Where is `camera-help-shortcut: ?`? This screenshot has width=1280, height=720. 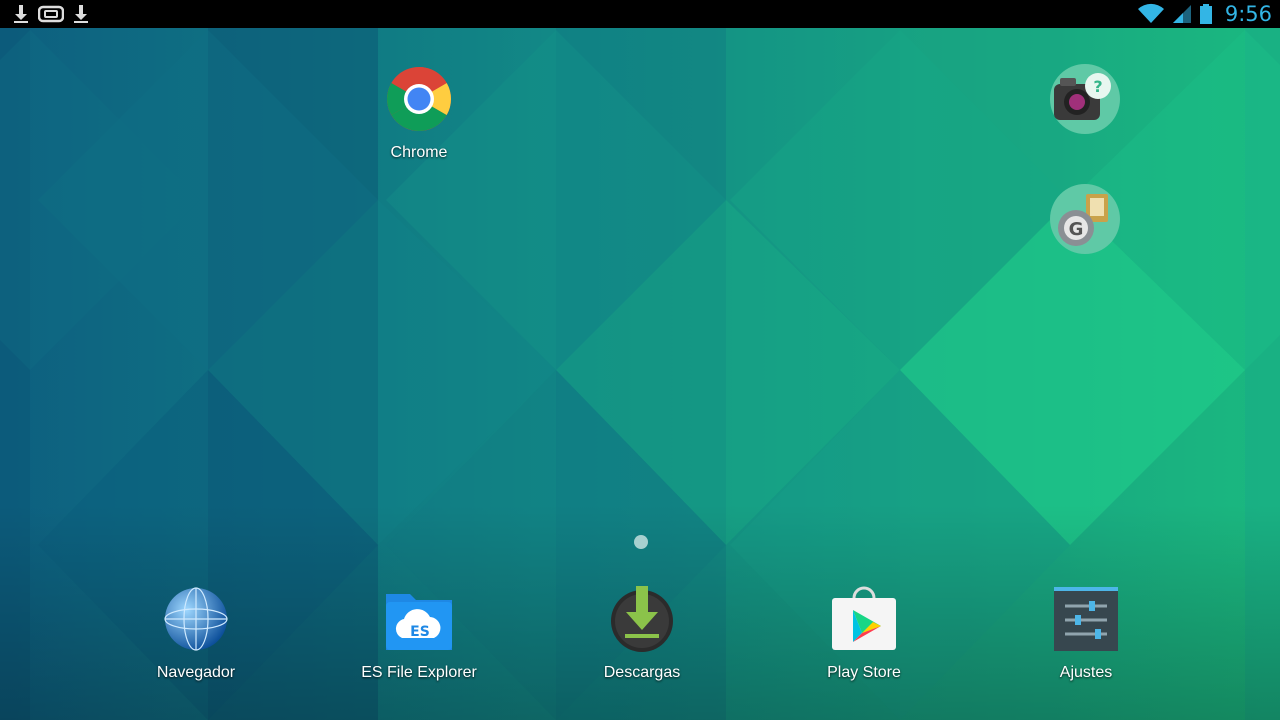
camera-help-shortcut: ? is located at coordinates (1085, 99).